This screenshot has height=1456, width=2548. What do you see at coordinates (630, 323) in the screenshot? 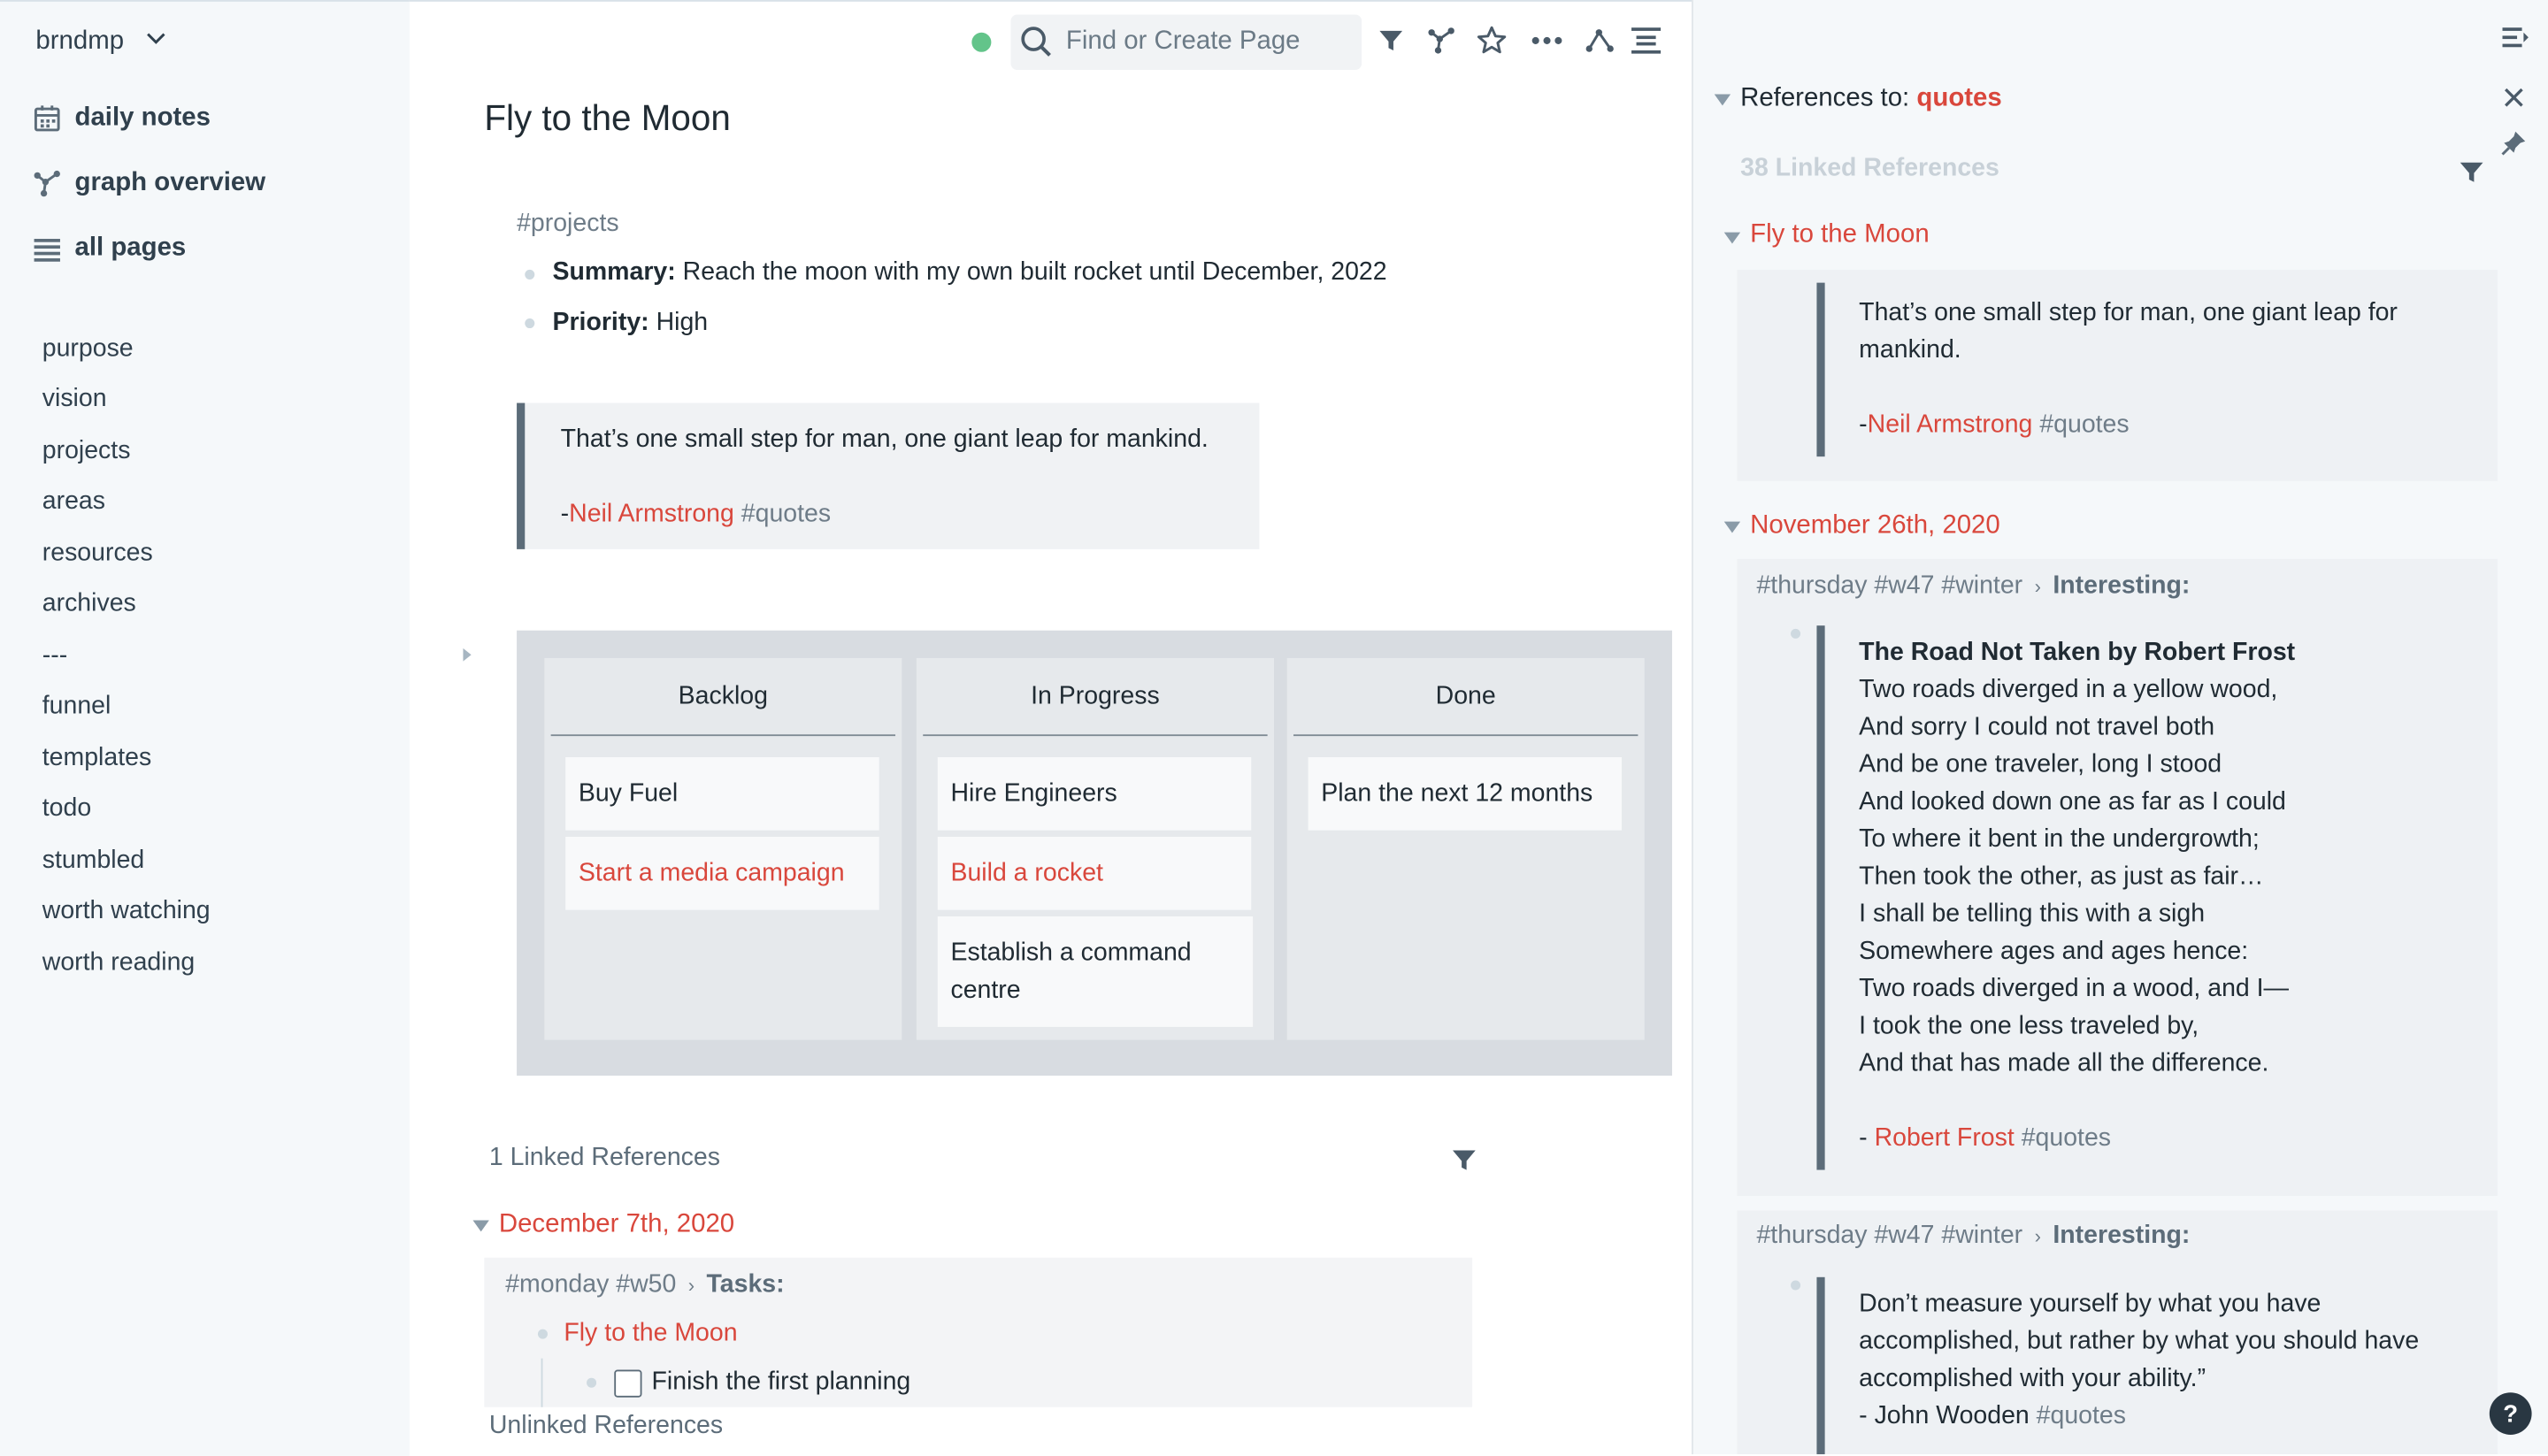
I see `priority-block: Priority: High` at bounding box center [630, 323].